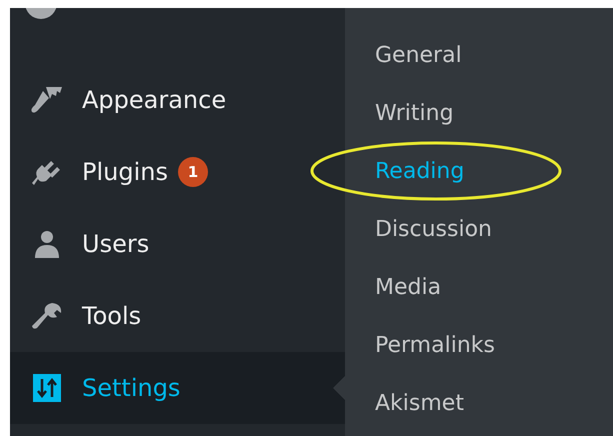  Describe the element at coordinates (47, 100) in the screenshot. I see `brush-icon` at that location.